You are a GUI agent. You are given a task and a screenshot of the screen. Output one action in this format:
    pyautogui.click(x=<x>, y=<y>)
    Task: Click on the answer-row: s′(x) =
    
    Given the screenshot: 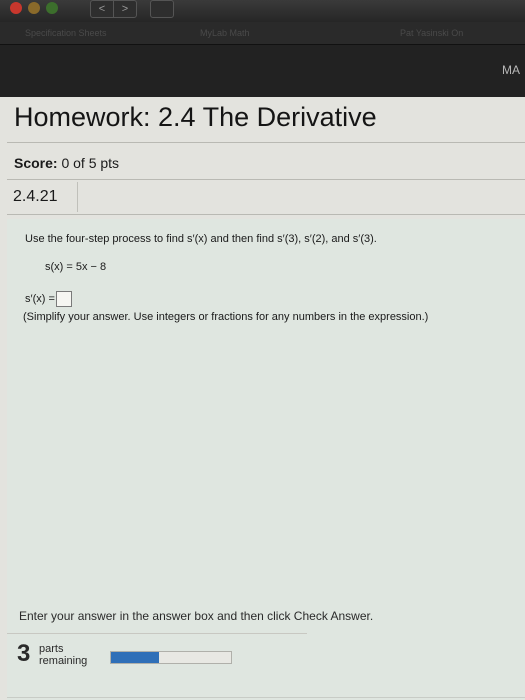 What is the action you would take?
    pyautogui.click(x=48, y=299)
    